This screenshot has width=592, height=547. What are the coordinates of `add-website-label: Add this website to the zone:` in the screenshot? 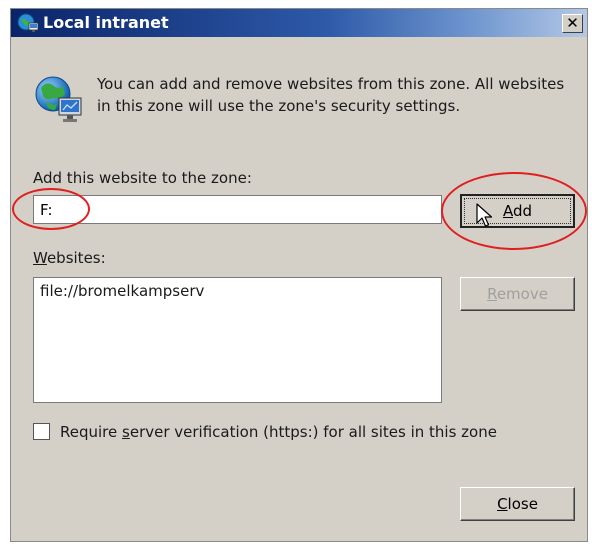 It's located at (142, 178).